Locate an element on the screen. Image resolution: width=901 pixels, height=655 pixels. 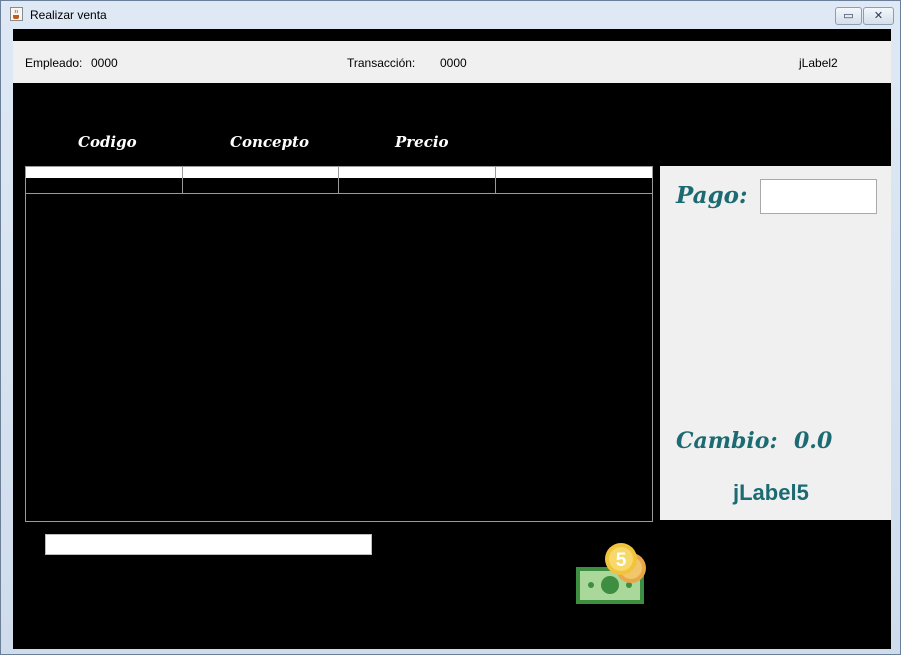
table-row is located at coordinates (339, 186).